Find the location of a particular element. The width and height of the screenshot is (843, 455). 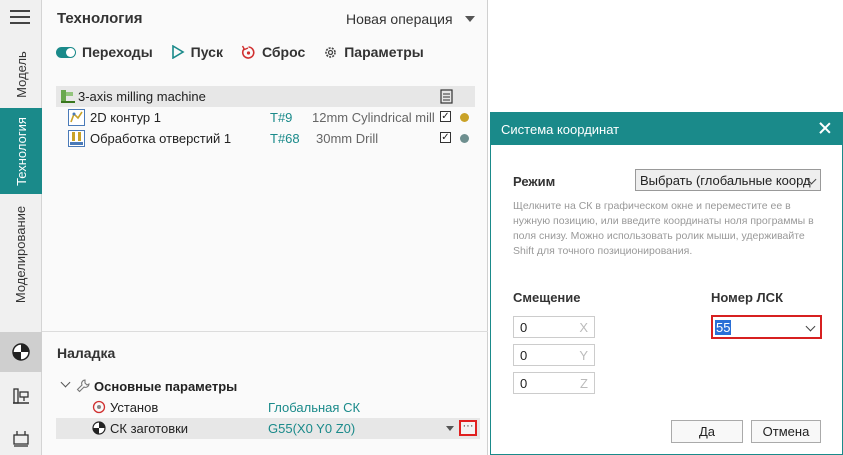

more-options-button: ··· is located at coordinates (468, 428).